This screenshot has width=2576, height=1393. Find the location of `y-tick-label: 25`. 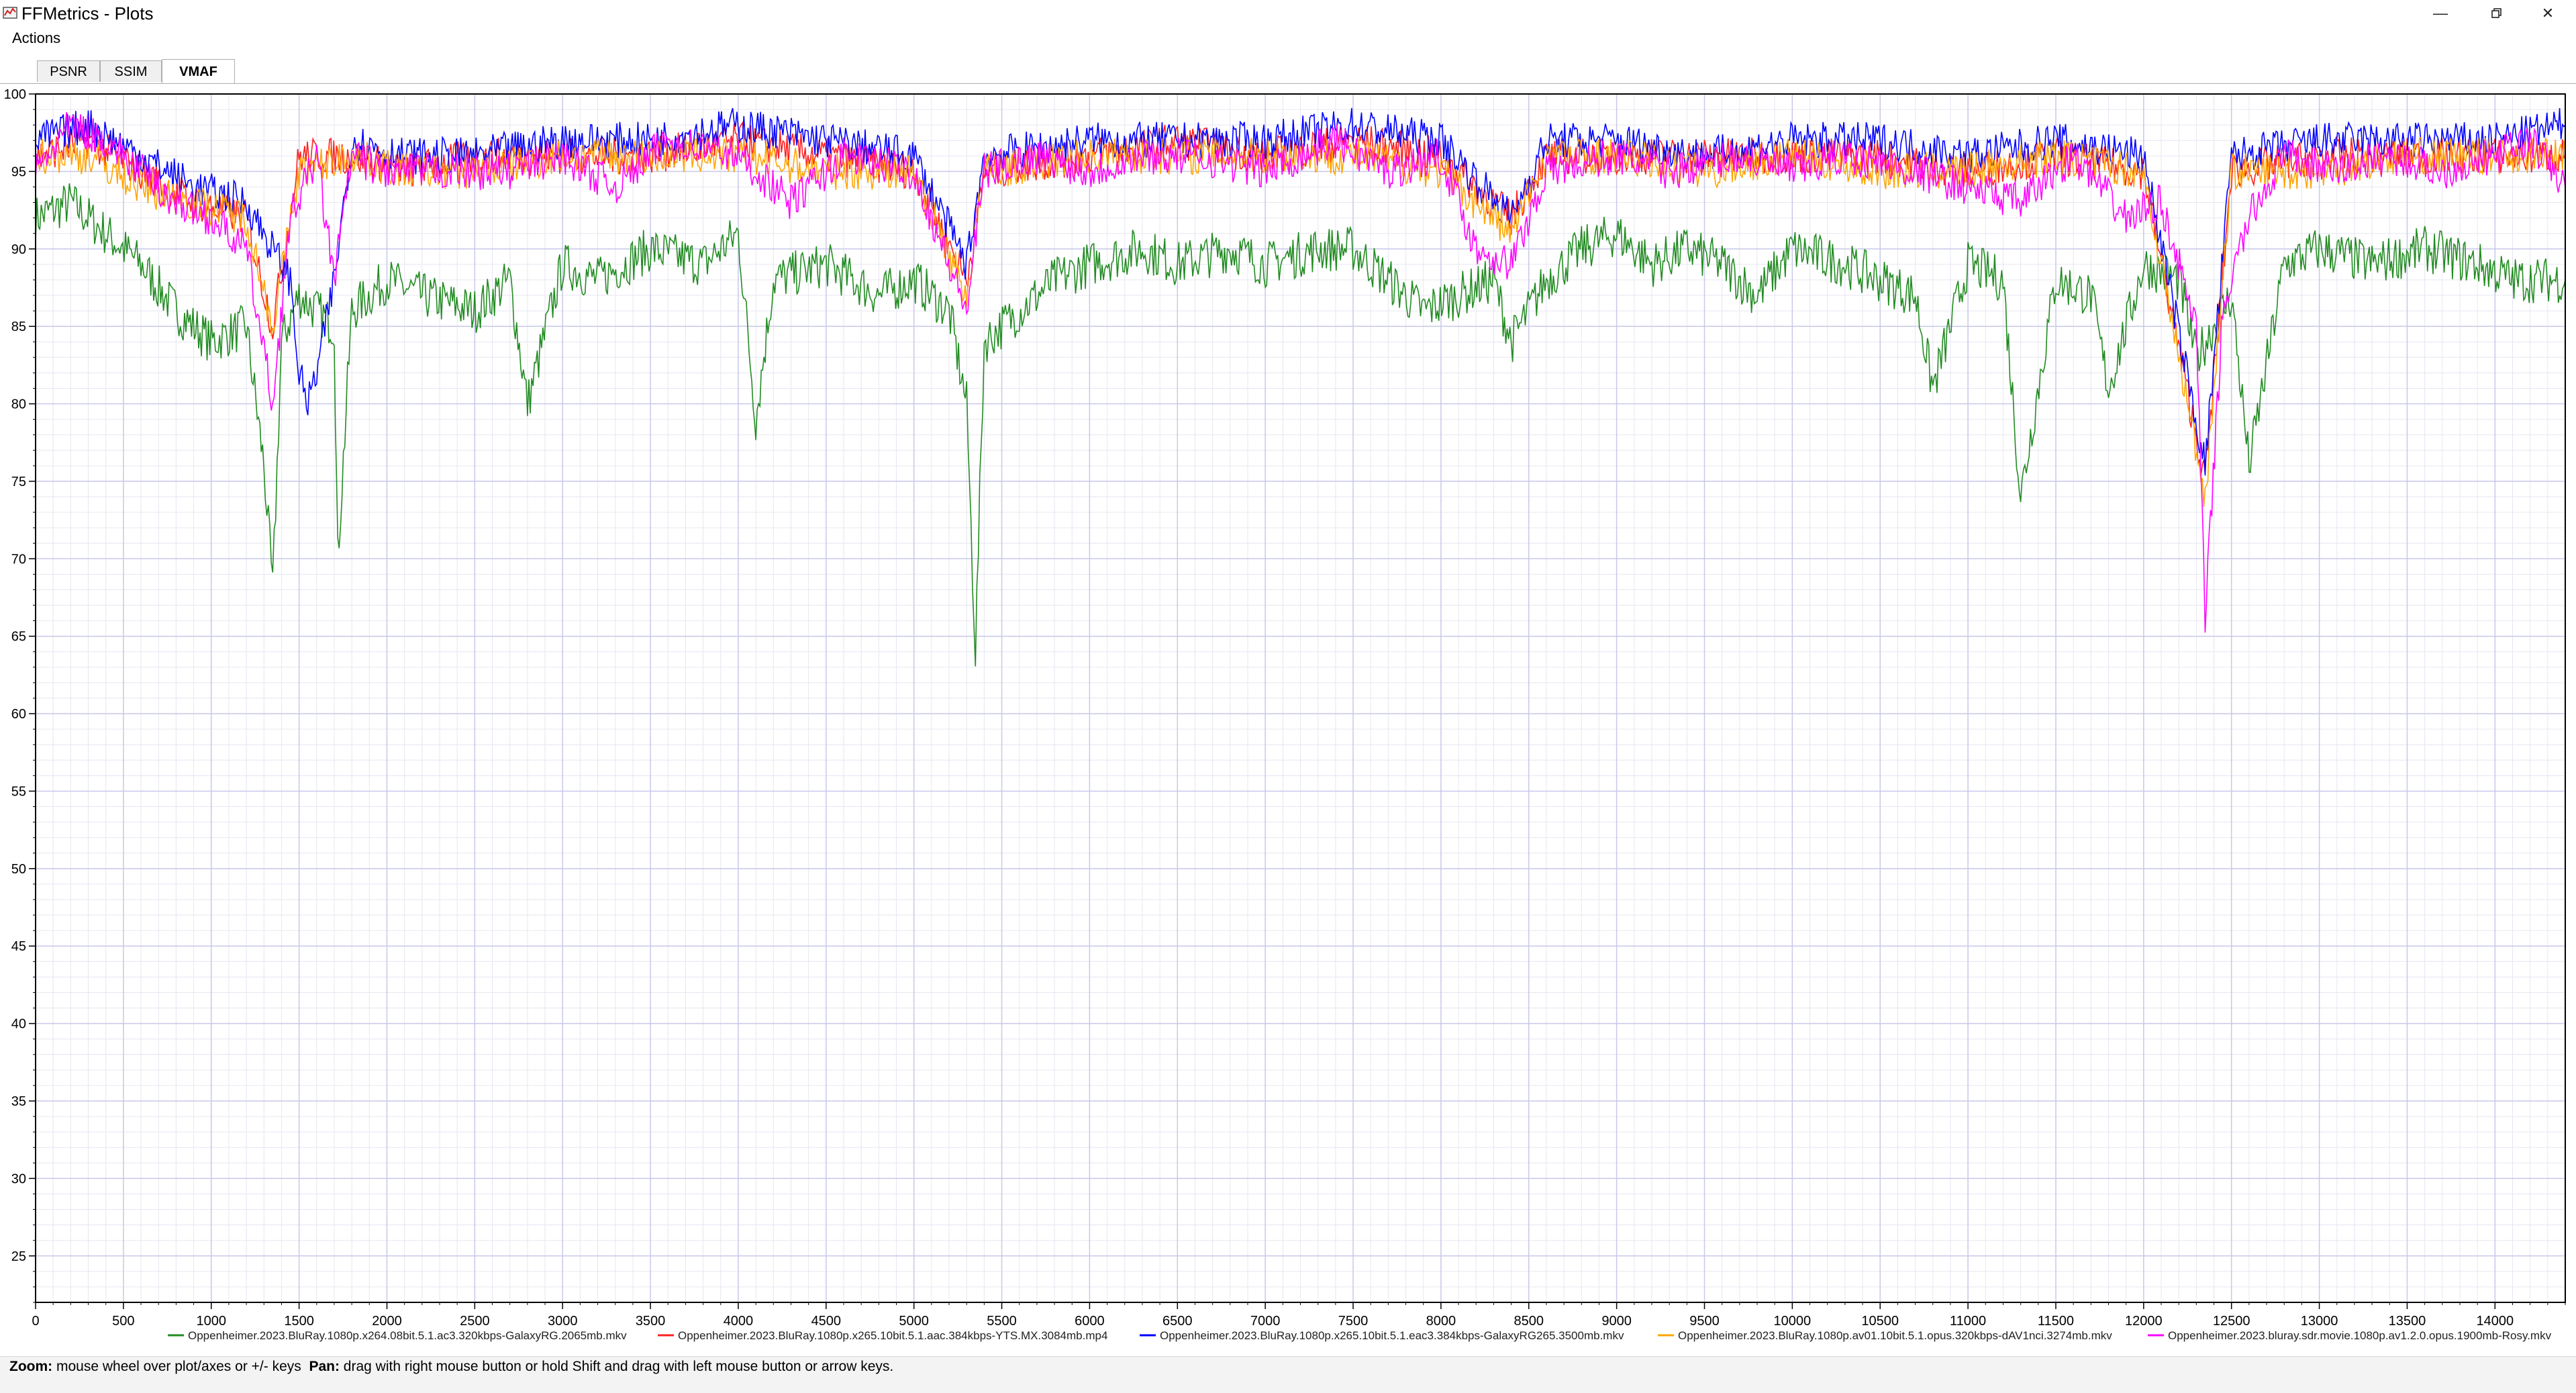

y-tick-label: 25 is located at coordinates (18, 1256).